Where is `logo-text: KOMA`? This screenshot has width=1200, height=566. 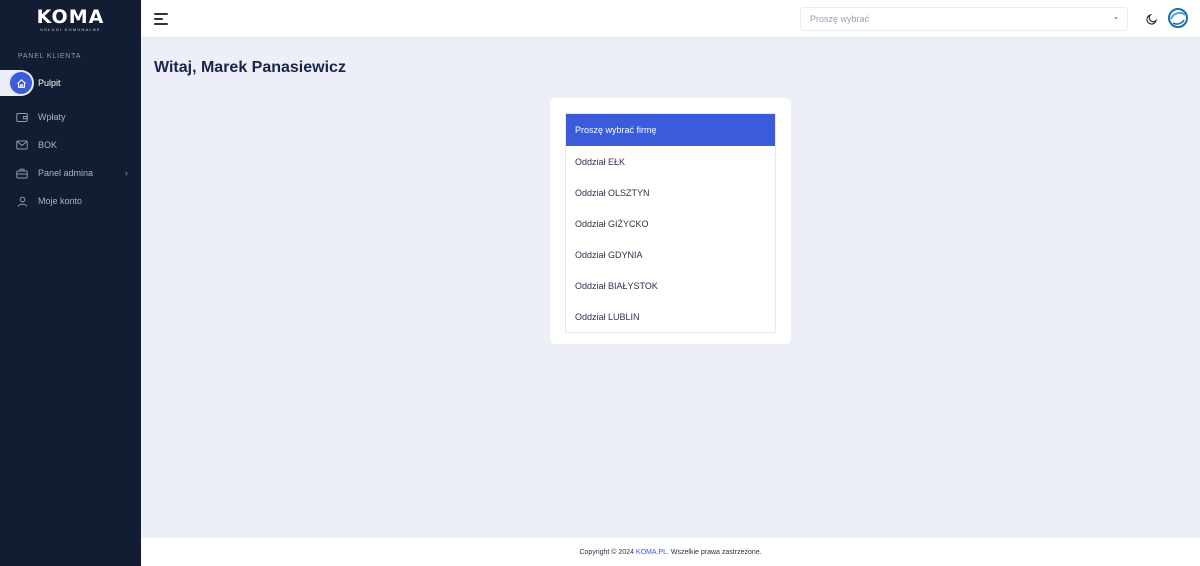
logo-text: KOMA is located at coordinates (70, 16).